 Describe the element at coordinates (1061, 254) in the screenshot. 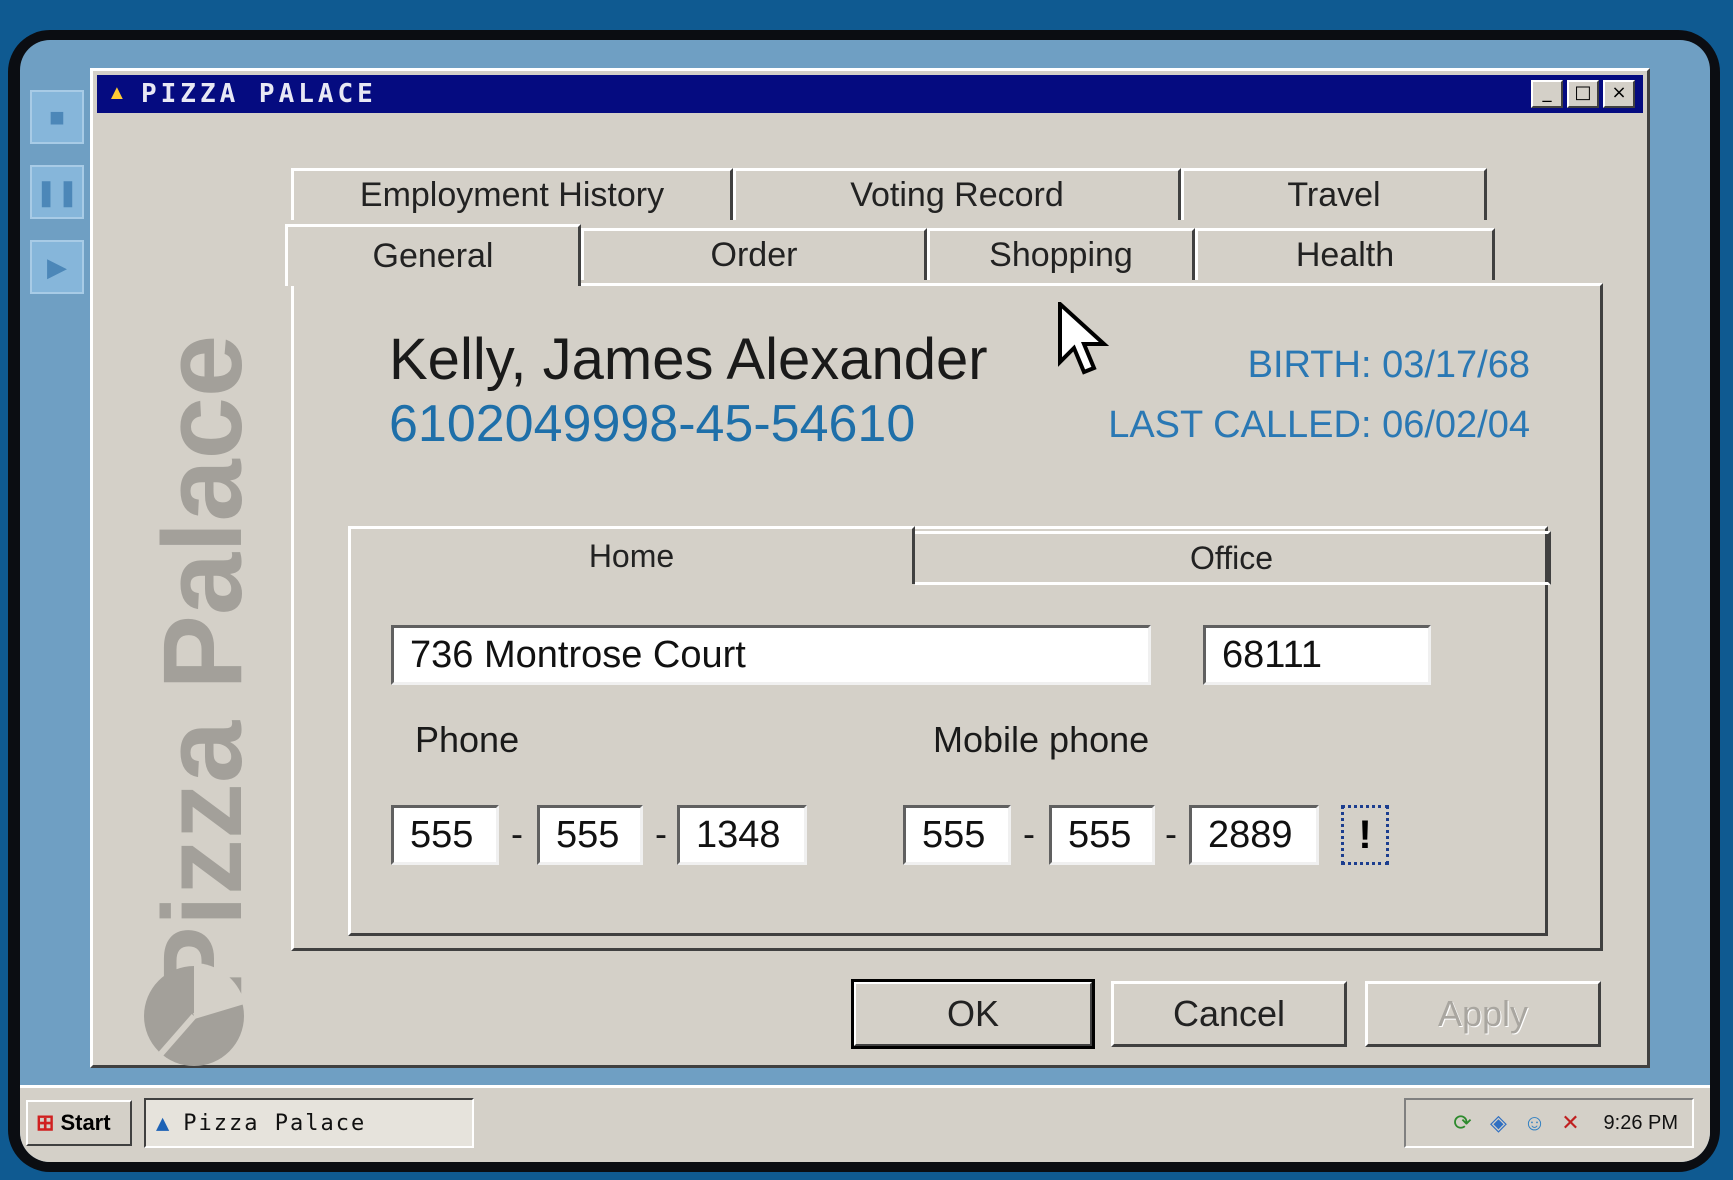

I see `tab-shopping: Shopping` at that location.